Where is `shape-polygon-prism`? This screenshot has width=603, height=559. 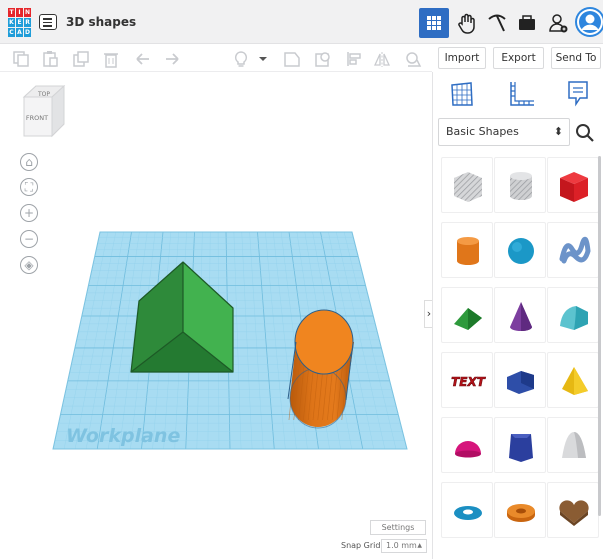
shape-polygon-prism is located at coordinates (520, 445).